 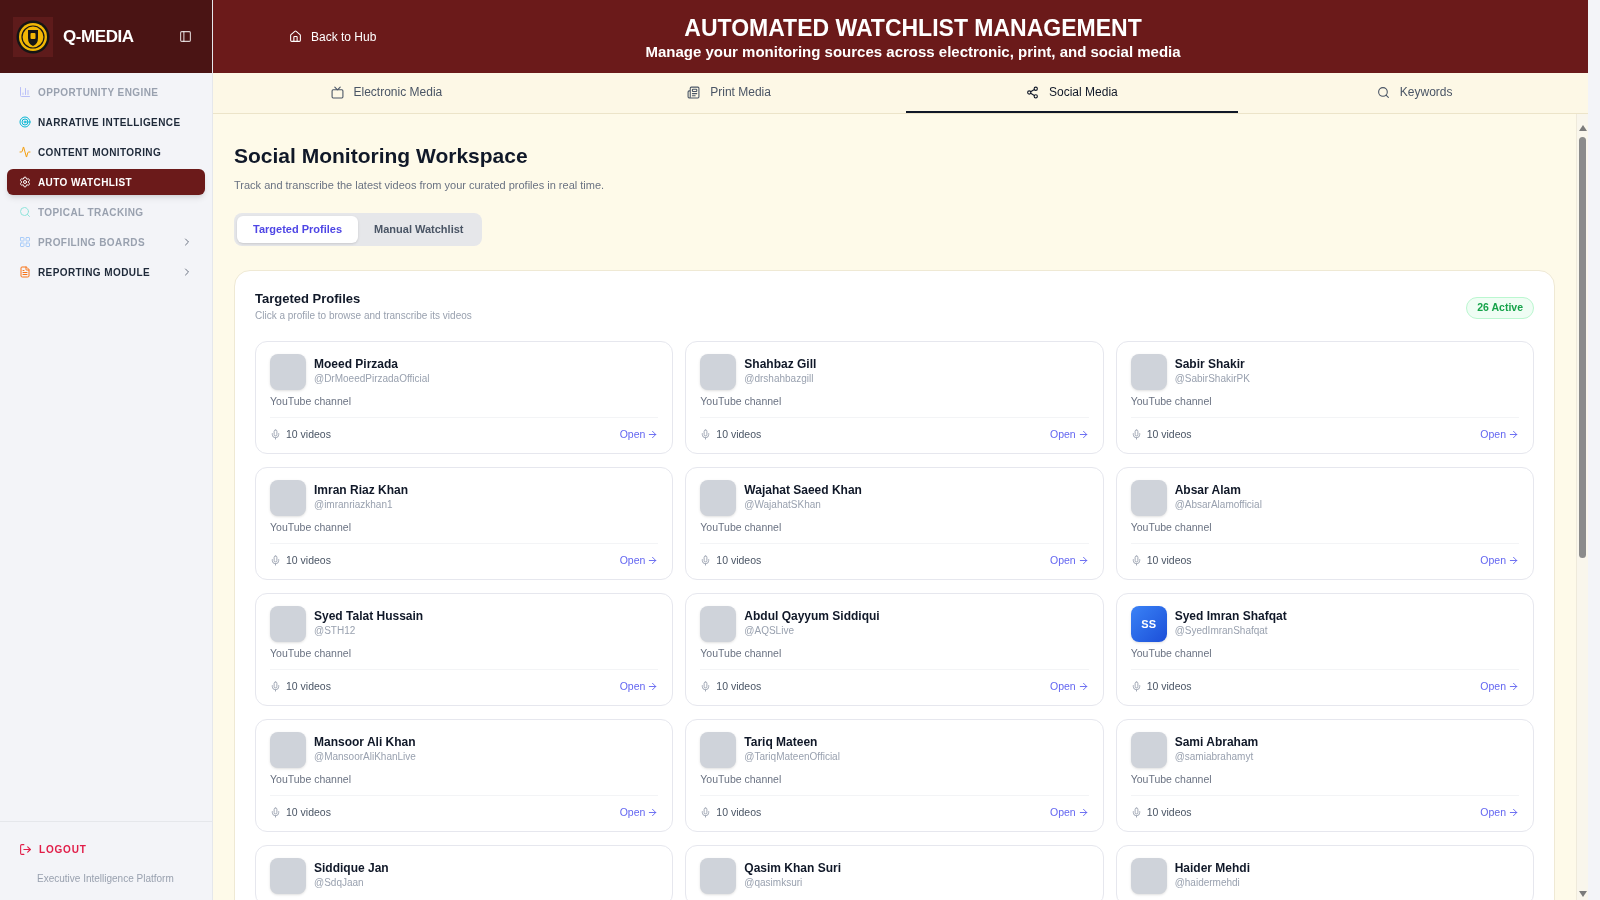 I want to click on sidebar-item: CONTENT MONITORING, so click(x=106, y=152).